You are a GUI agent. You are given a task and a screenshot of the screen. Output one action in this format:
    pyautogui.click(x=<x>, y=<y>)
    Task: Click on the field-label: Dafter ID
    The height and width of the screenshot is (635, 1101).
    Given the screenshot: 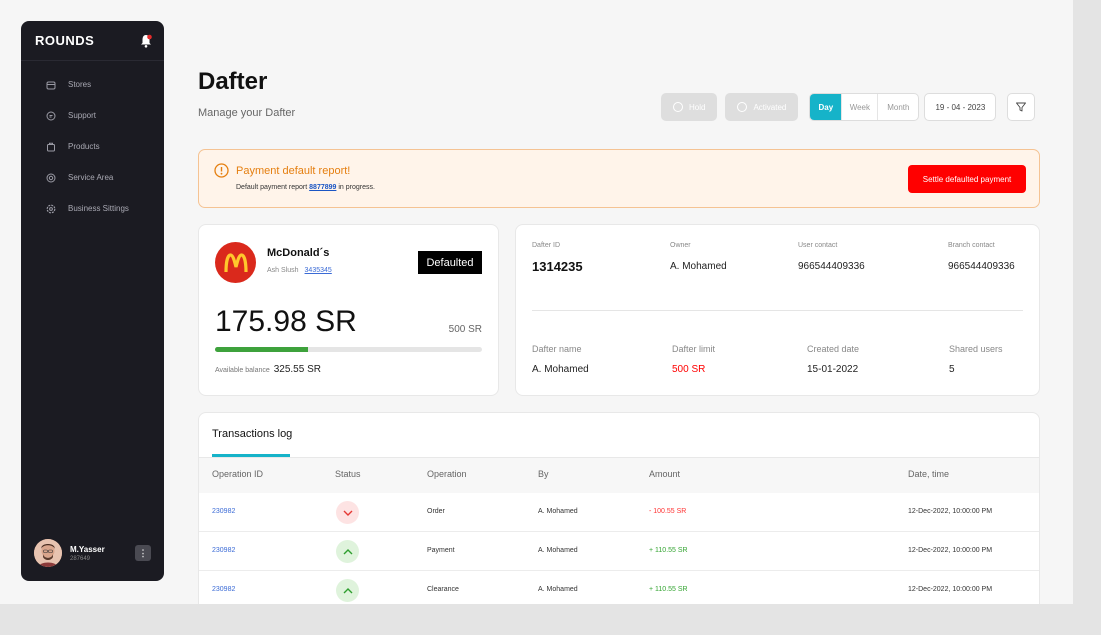 What is the action you would take?
    pyautogui.click(x=546, y=245)
    